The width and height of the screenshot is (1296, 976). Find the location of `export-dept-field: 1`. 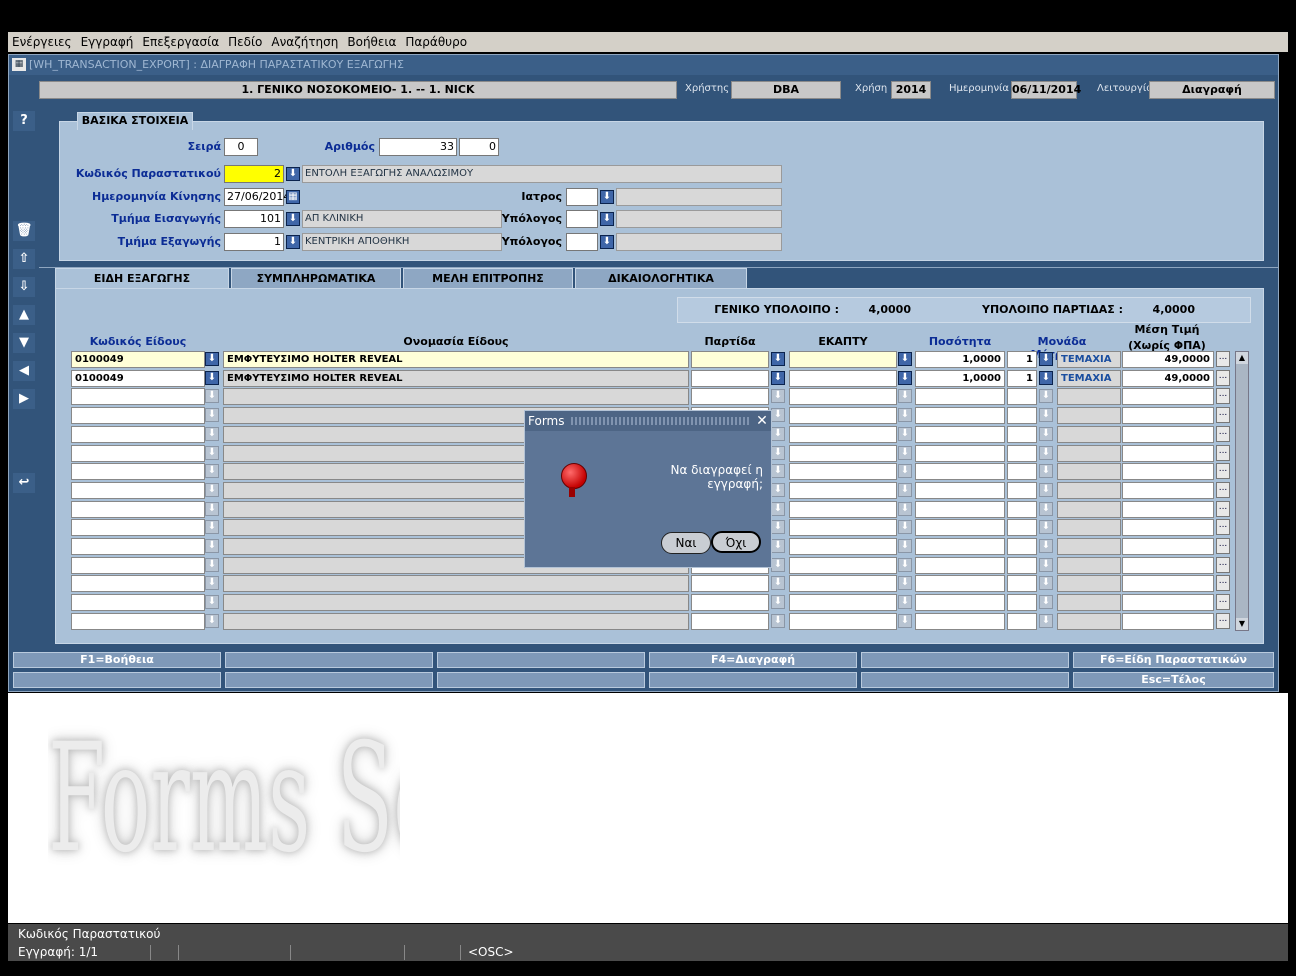

export-dept-field: 1 is located at coordinates (254, 242).